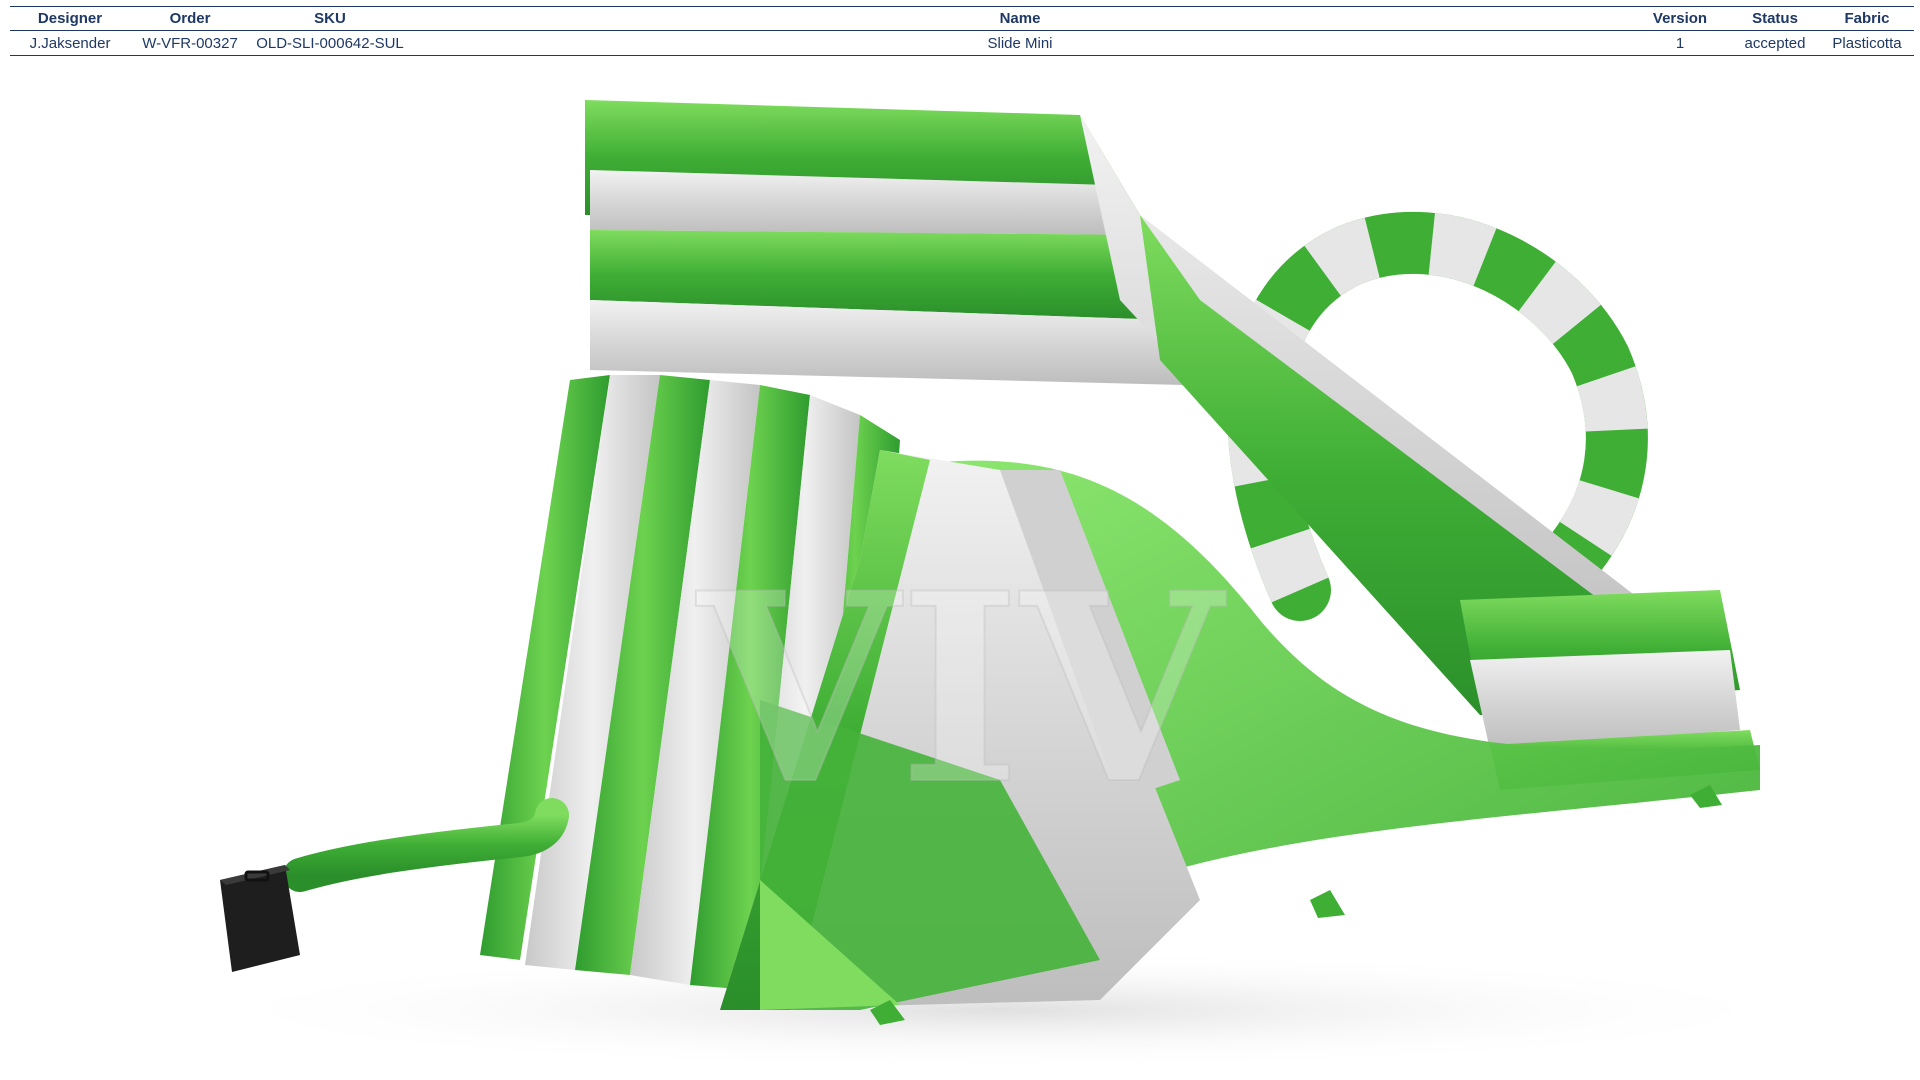 This screenshot has height=1080, width=1920. I want to click on column-fabric: Fabric, so click(1867, 18).